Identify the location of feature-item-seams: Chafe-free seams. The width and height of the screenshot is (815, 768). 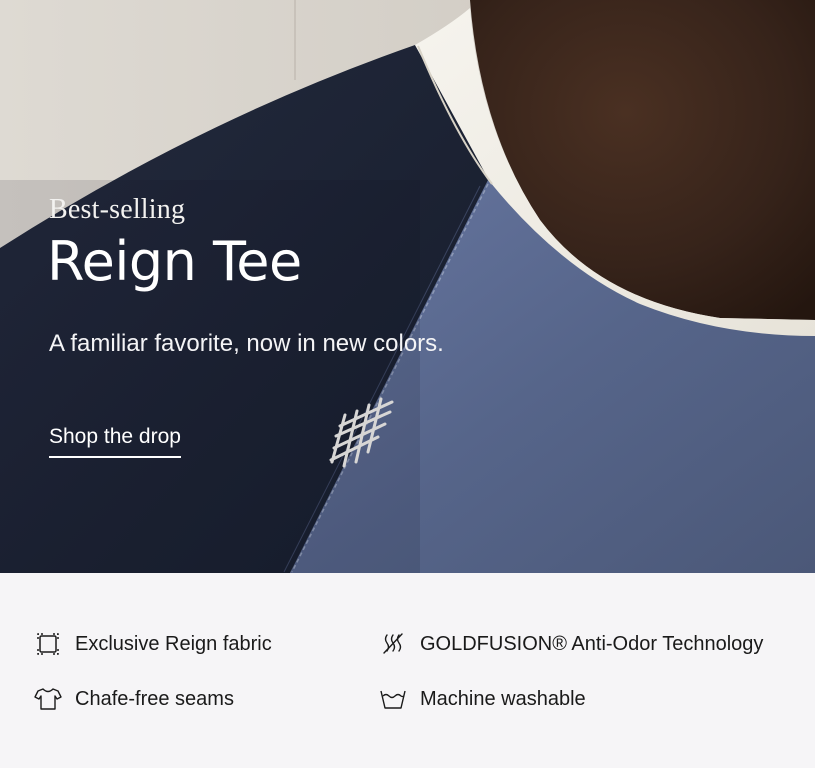
(133, 699).